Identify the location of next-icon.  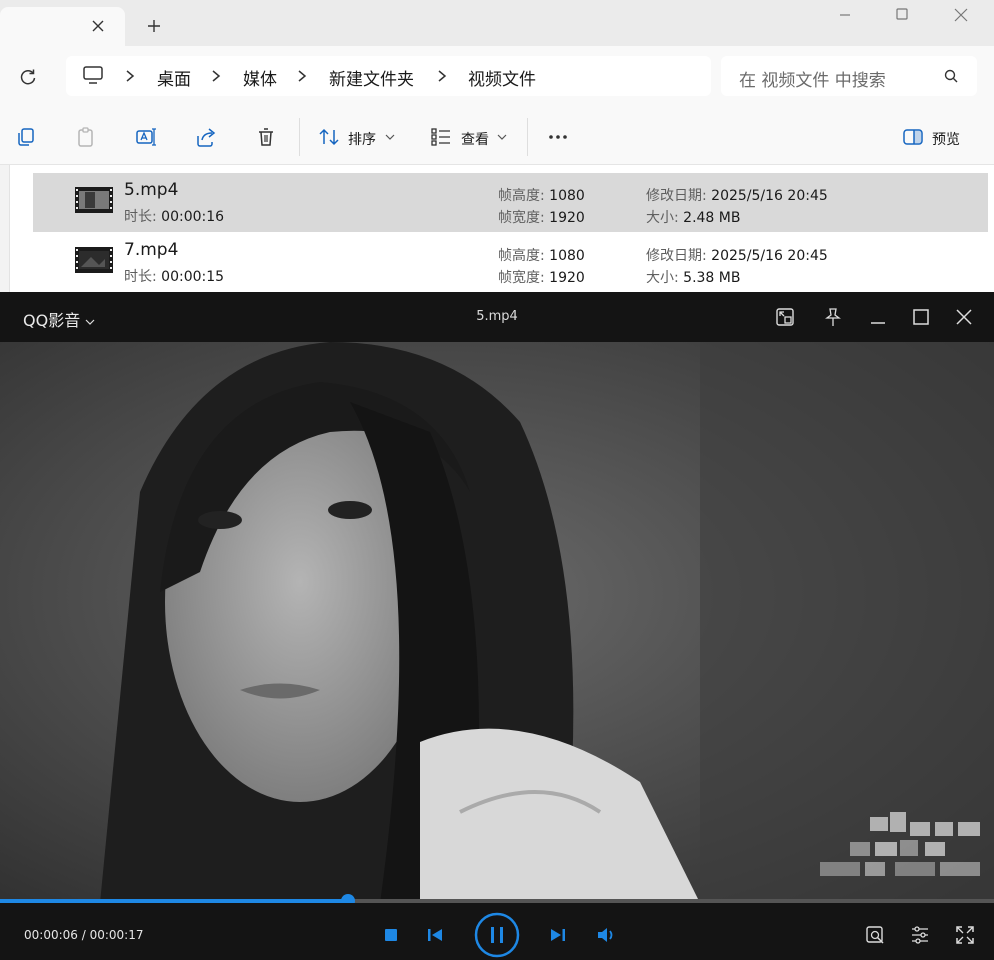
(558, 935).